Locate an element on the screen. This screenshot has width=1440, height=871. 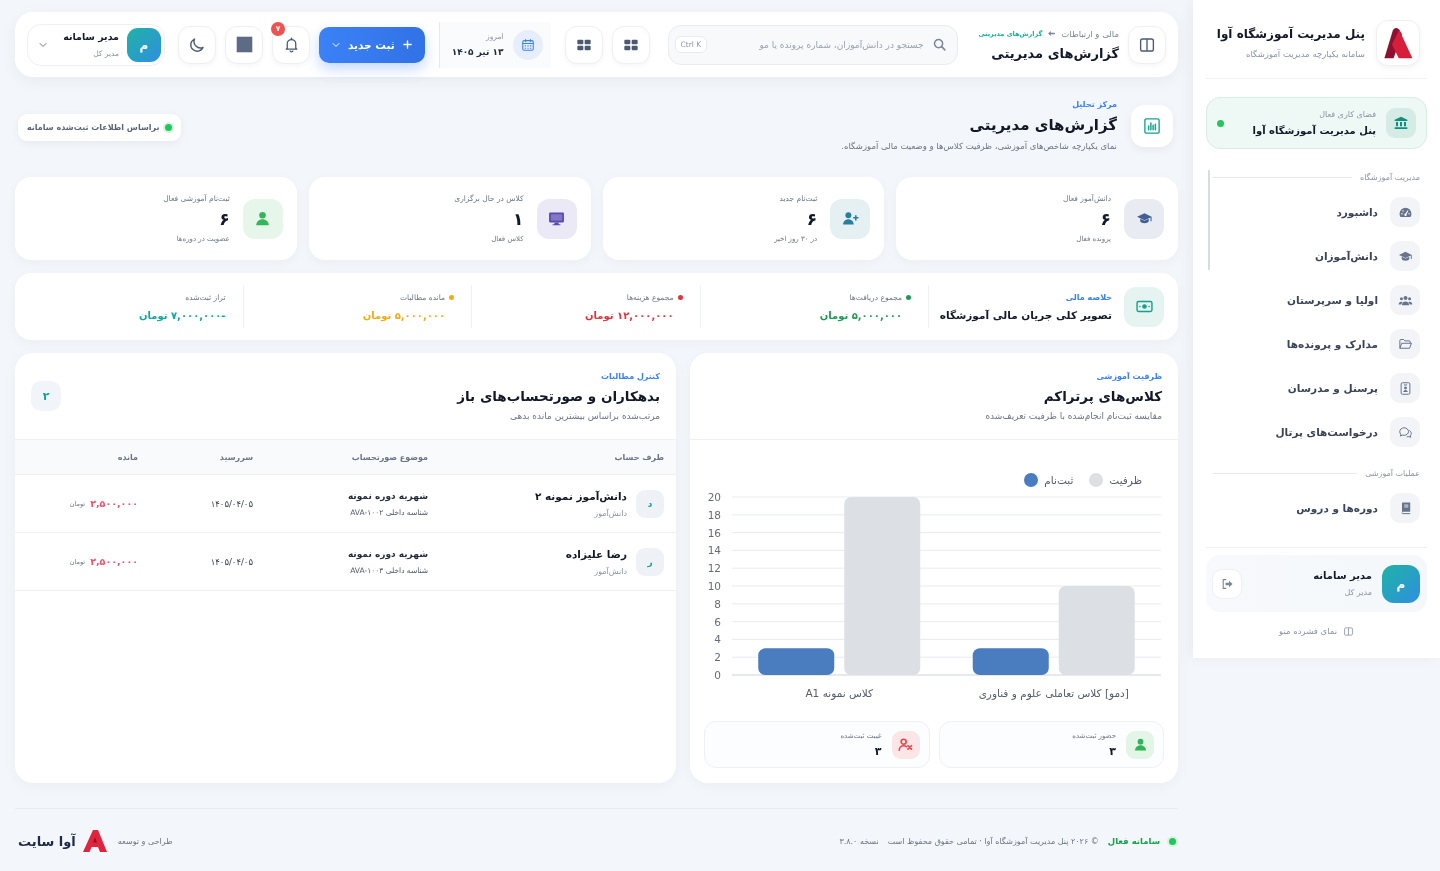
copyright-text: © ۲۰۲۶ پنل مدیریت آموزشگاه آوا · تمامی حقوق محفوظ است is located at coordinates (993, 841).